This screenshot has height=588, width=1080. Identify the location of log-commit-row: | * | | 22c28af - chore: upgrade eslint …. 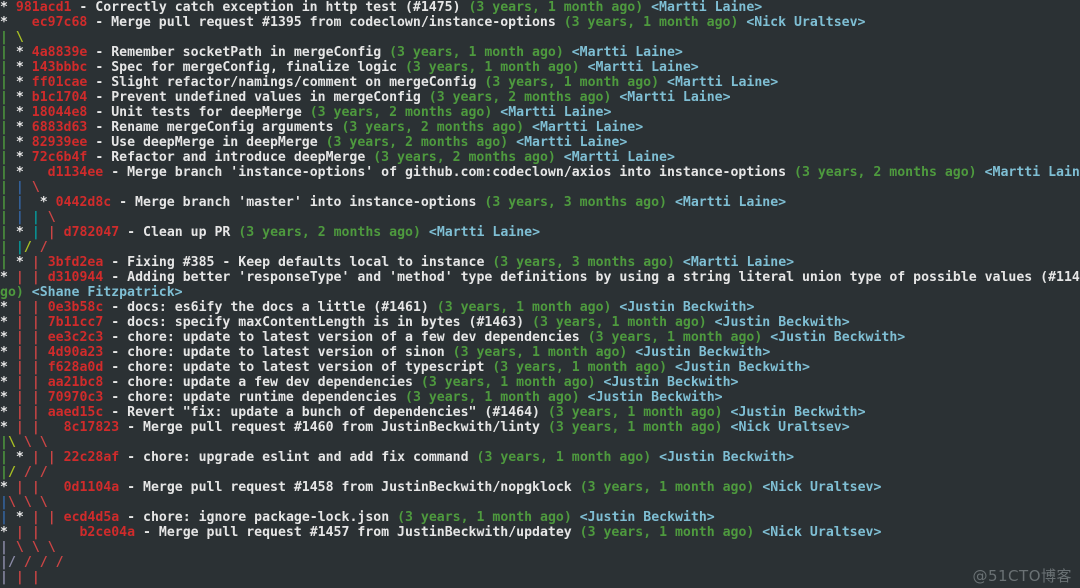
(540, 457).